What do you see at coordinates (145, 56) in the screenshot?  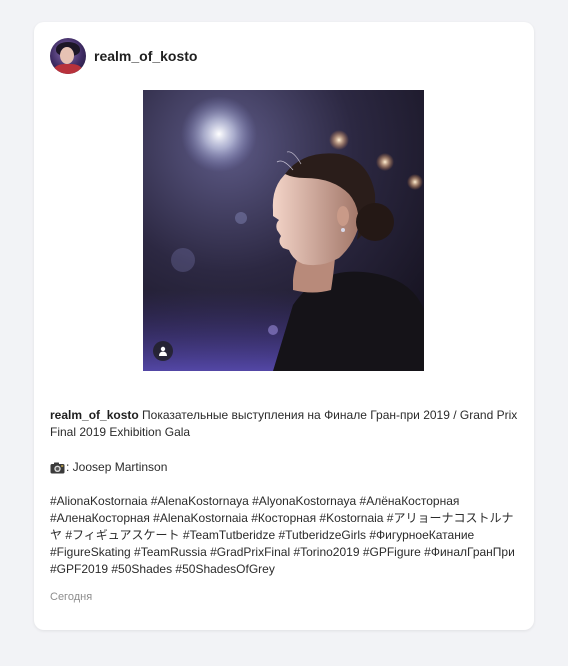 I see `username-link: realm_of_kosto` at bounding box center [145, 56].